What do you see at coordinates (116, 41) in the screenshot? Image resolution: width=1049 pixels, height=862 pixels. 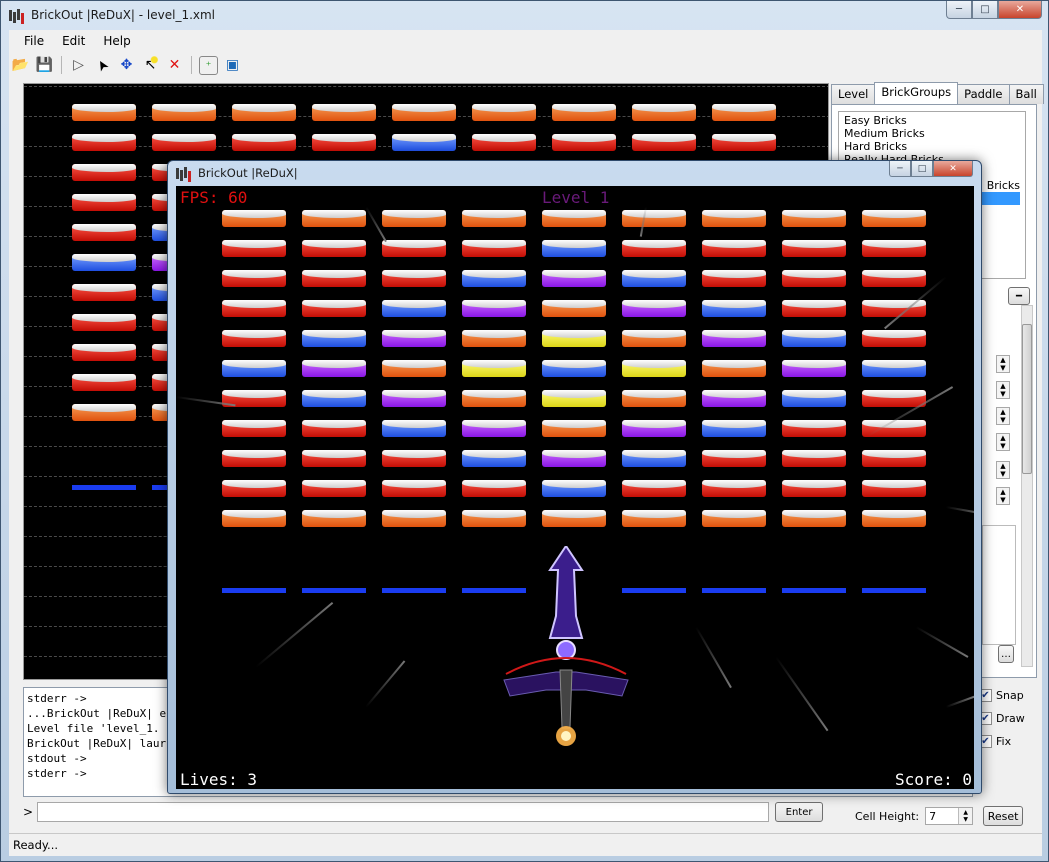 I see `menu-help: Help` at bounding box center [116, 41].